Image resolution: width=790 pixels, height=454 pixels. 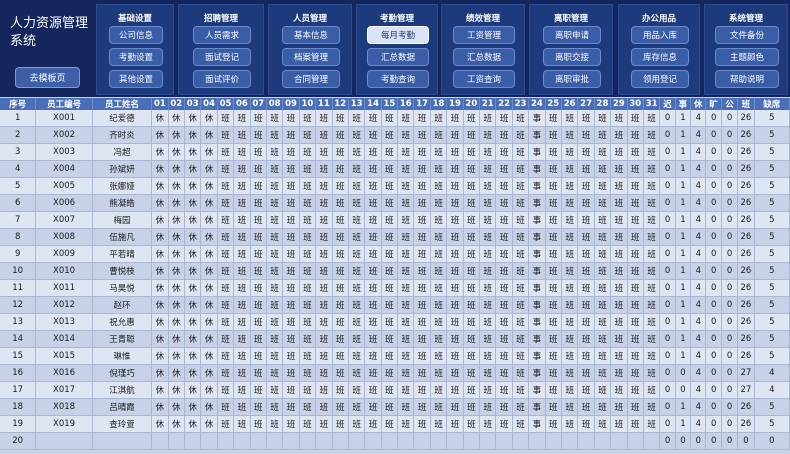 What do you see at coordinates (572, 79) in the screenshot?
I see `panel-6-button-3: 离职审批` at bounding box center [572, 79].